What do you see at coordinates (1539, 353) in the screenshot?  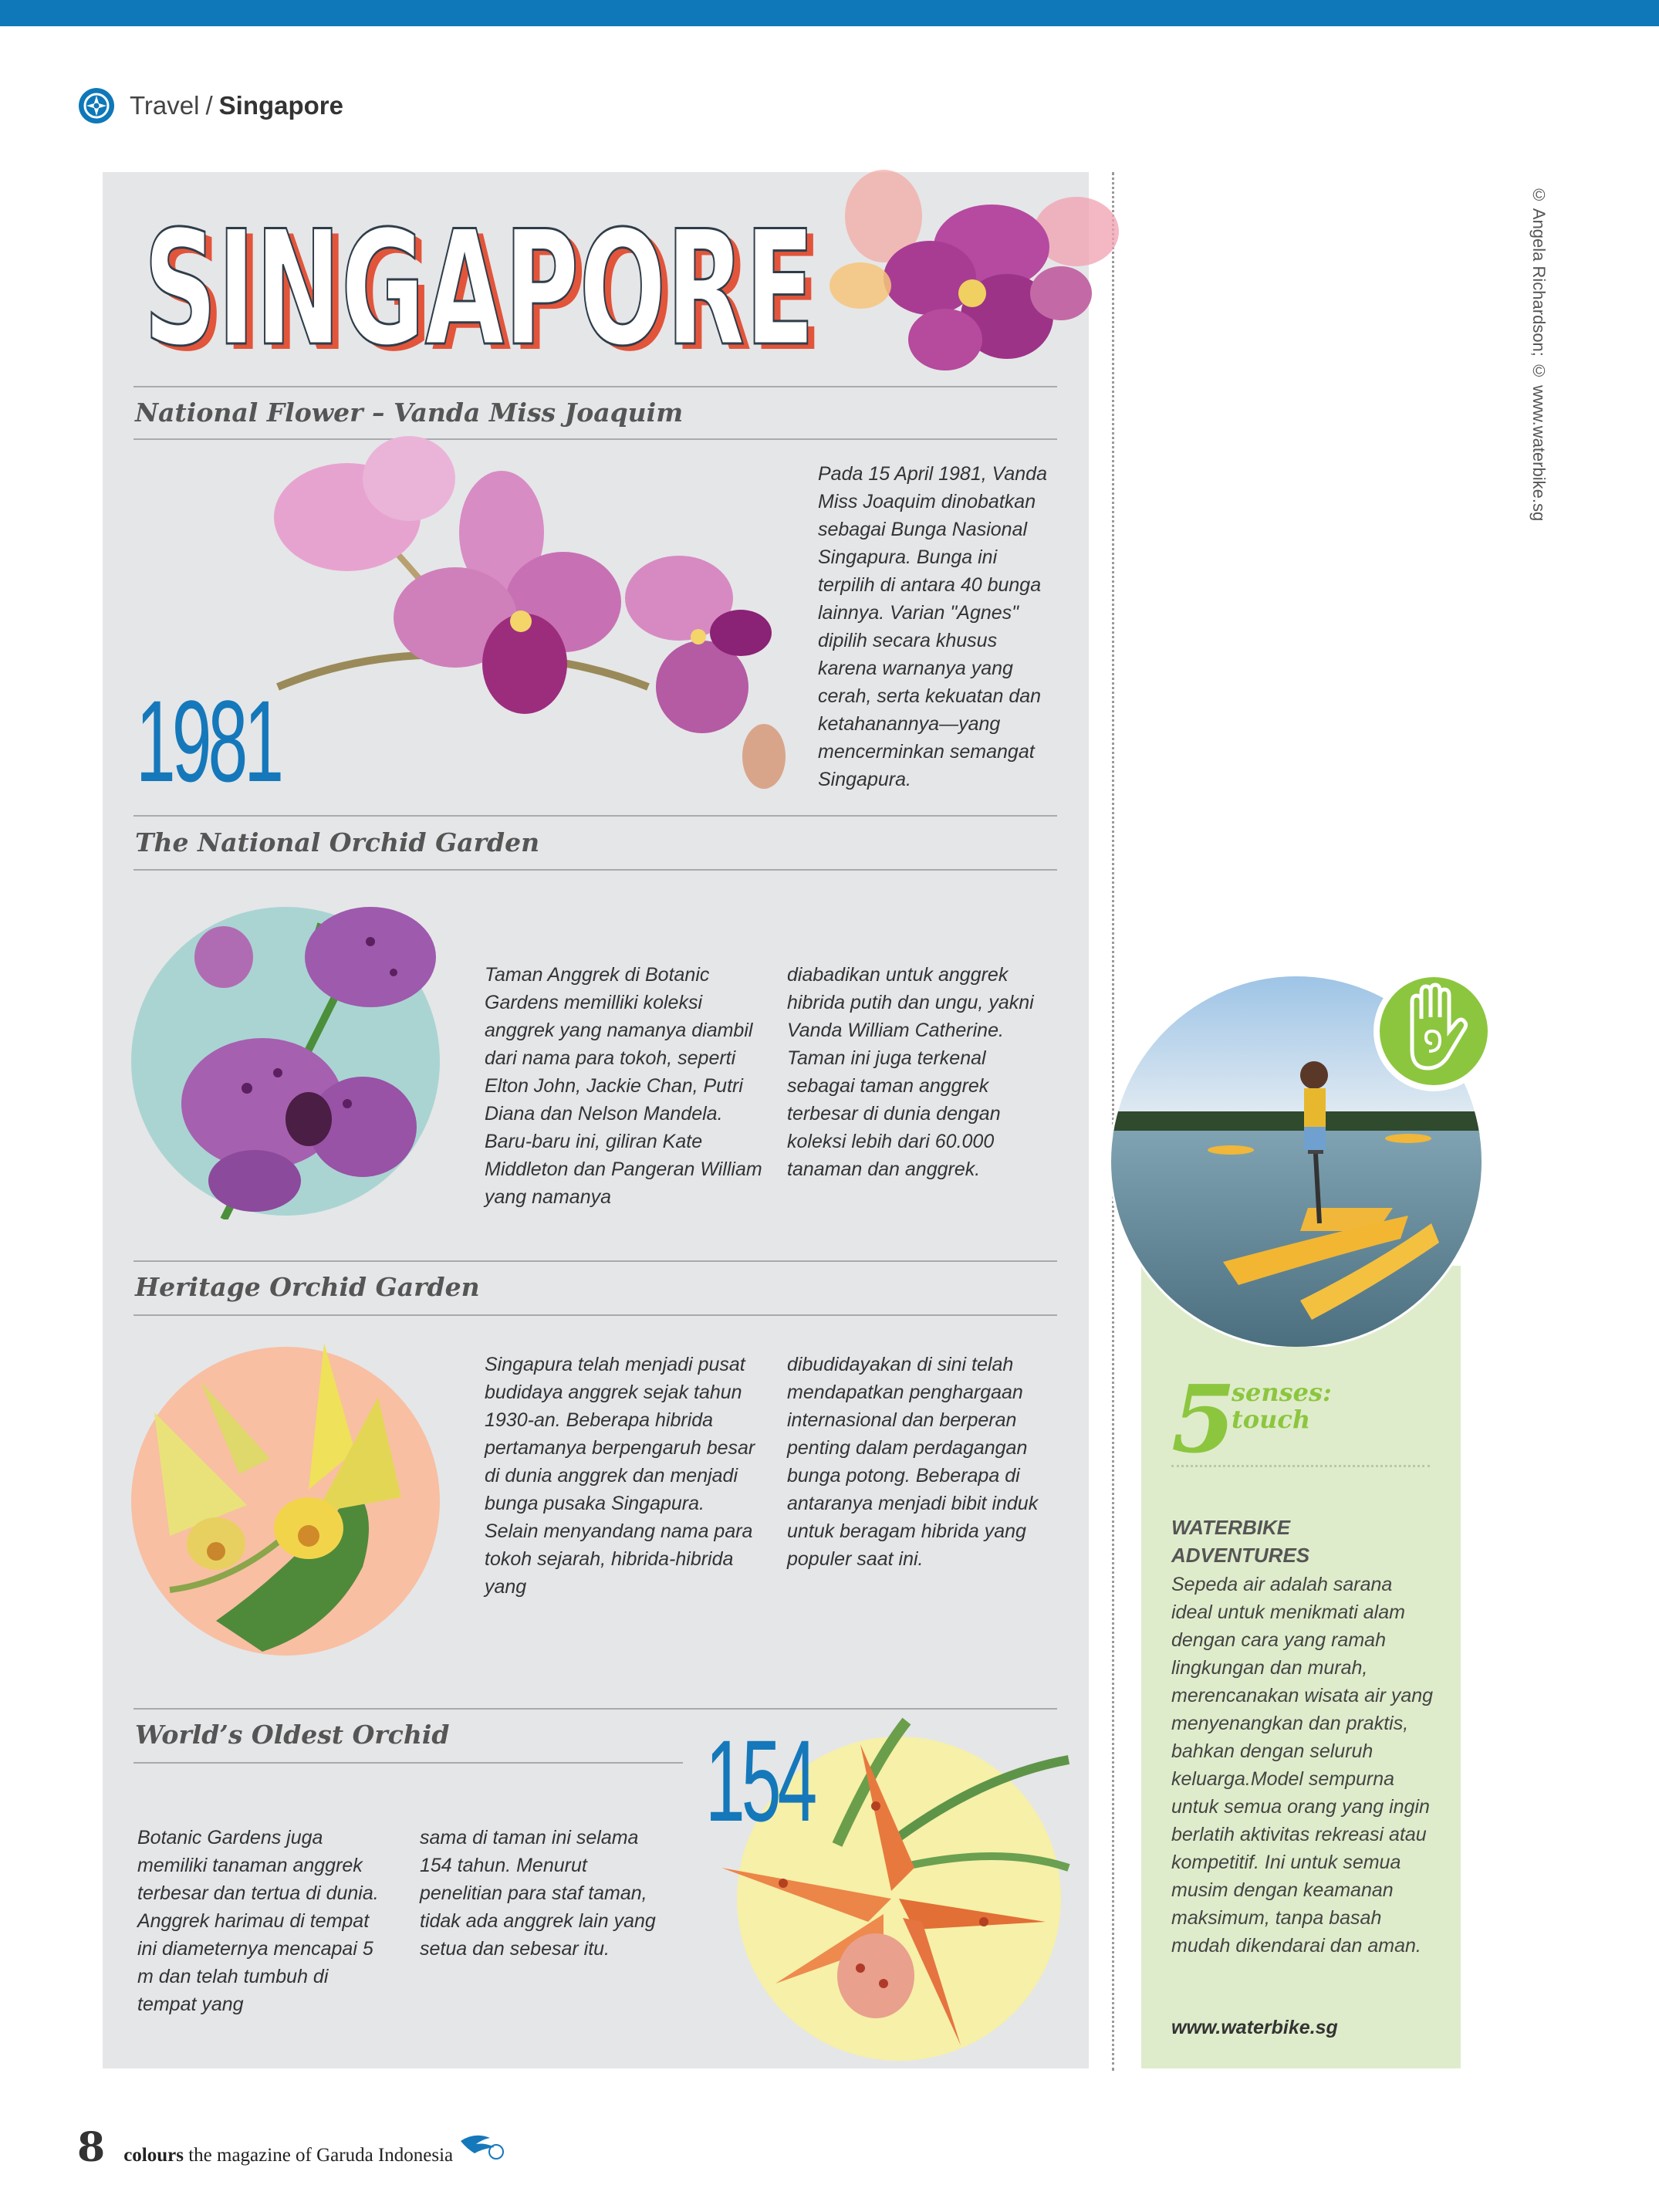 I see `photo-credit: © Angela Richardson; © www.waterbike.sg` at bounding box center [1539, 353].